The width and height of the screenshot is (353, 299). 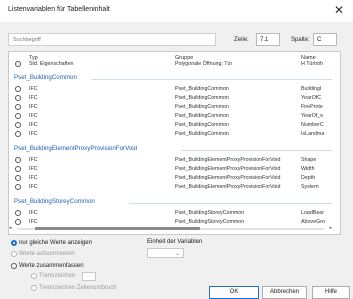 I want to click on row-name: LoadBear, so click(x=312, y=213).